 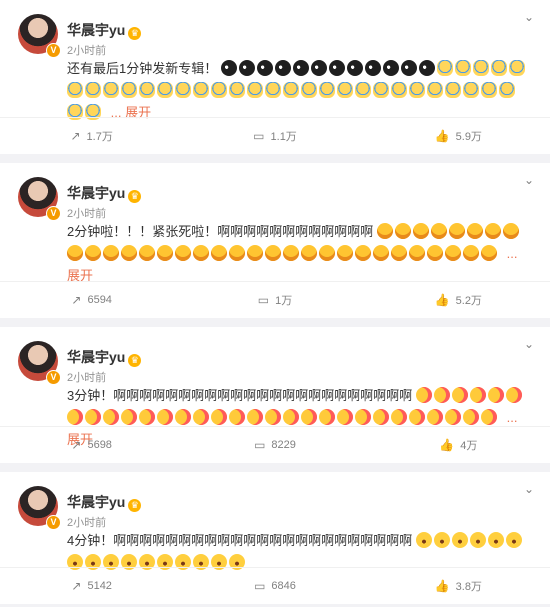 I want to click on comment-button: ▭ 1.1万, so click(x=274, y=136).